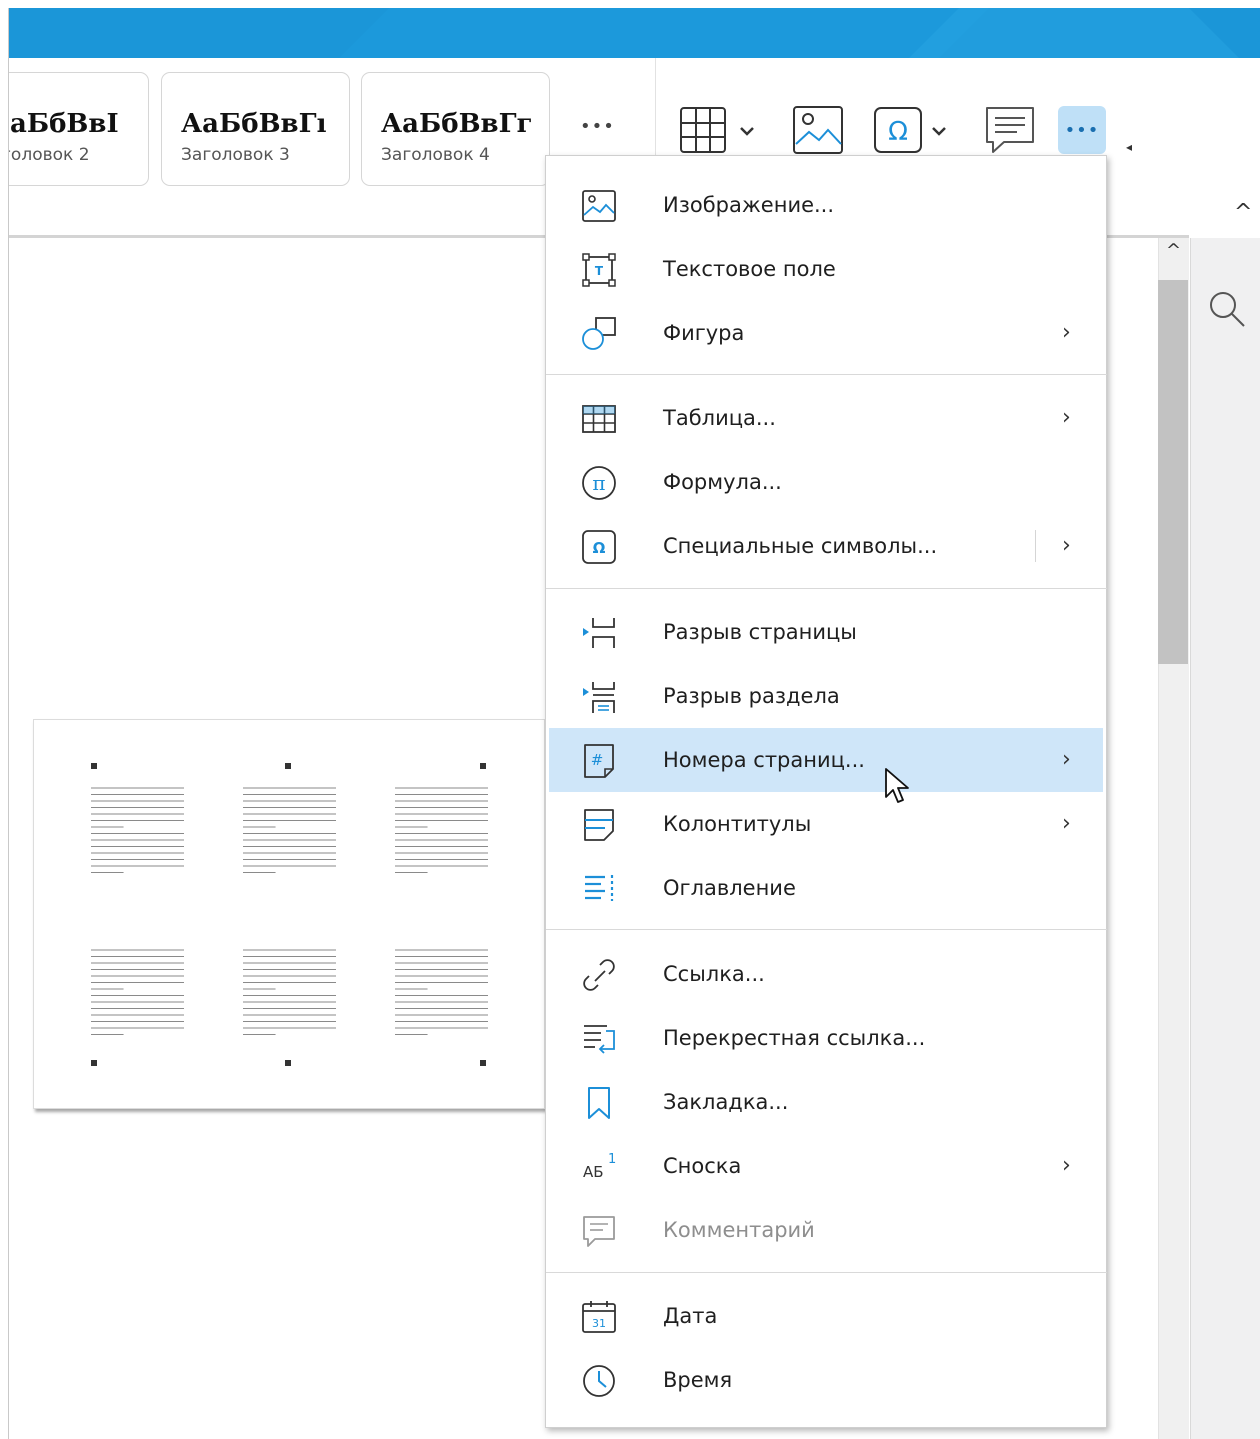  What do you see at coordinates (599, 975) in the screenshot?
I see `link-icon` at bounding box center [599, 975].